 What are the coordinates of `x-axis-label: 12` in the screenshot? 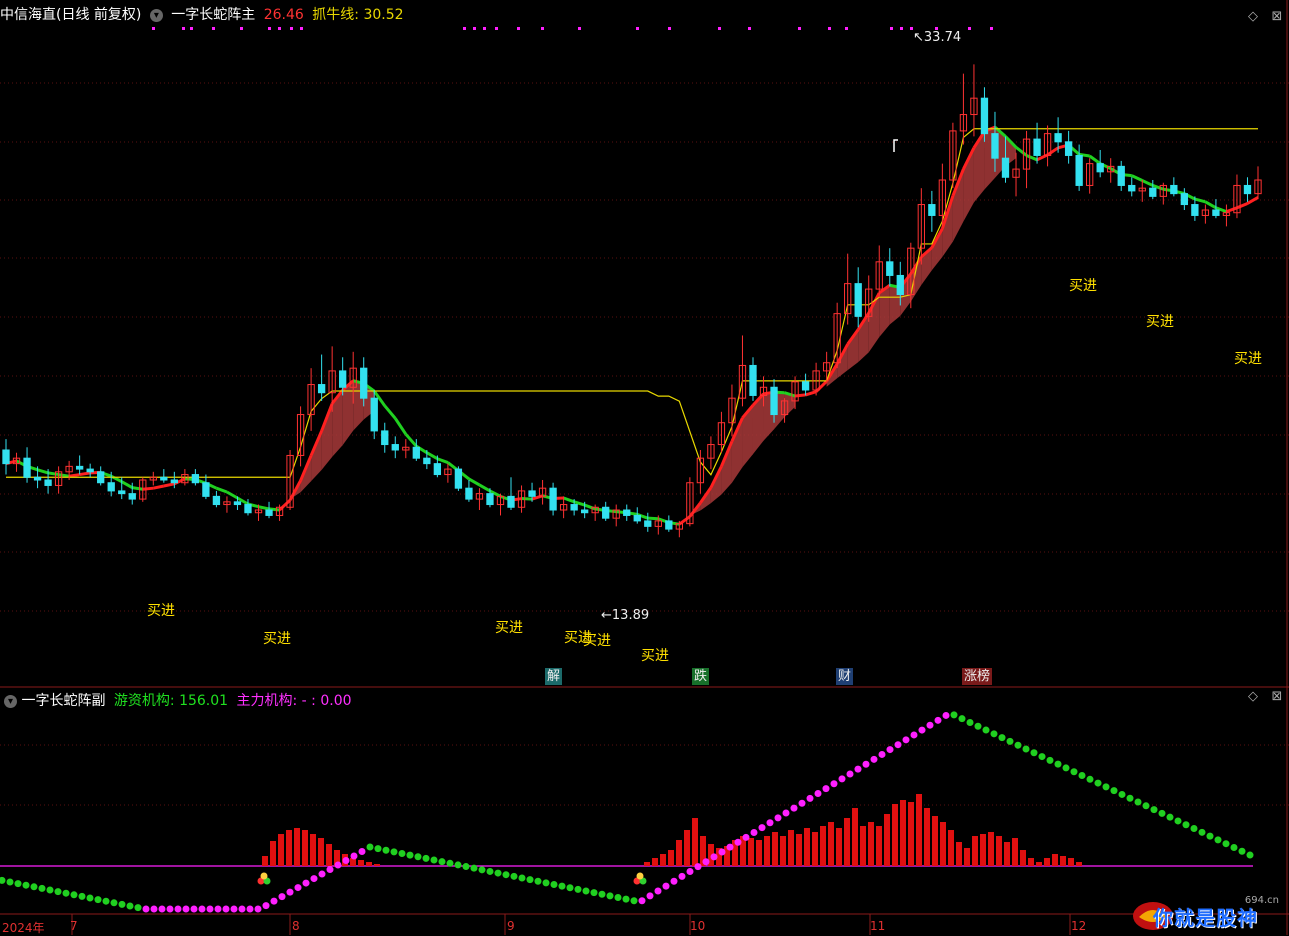 It's located at (1079, 926).